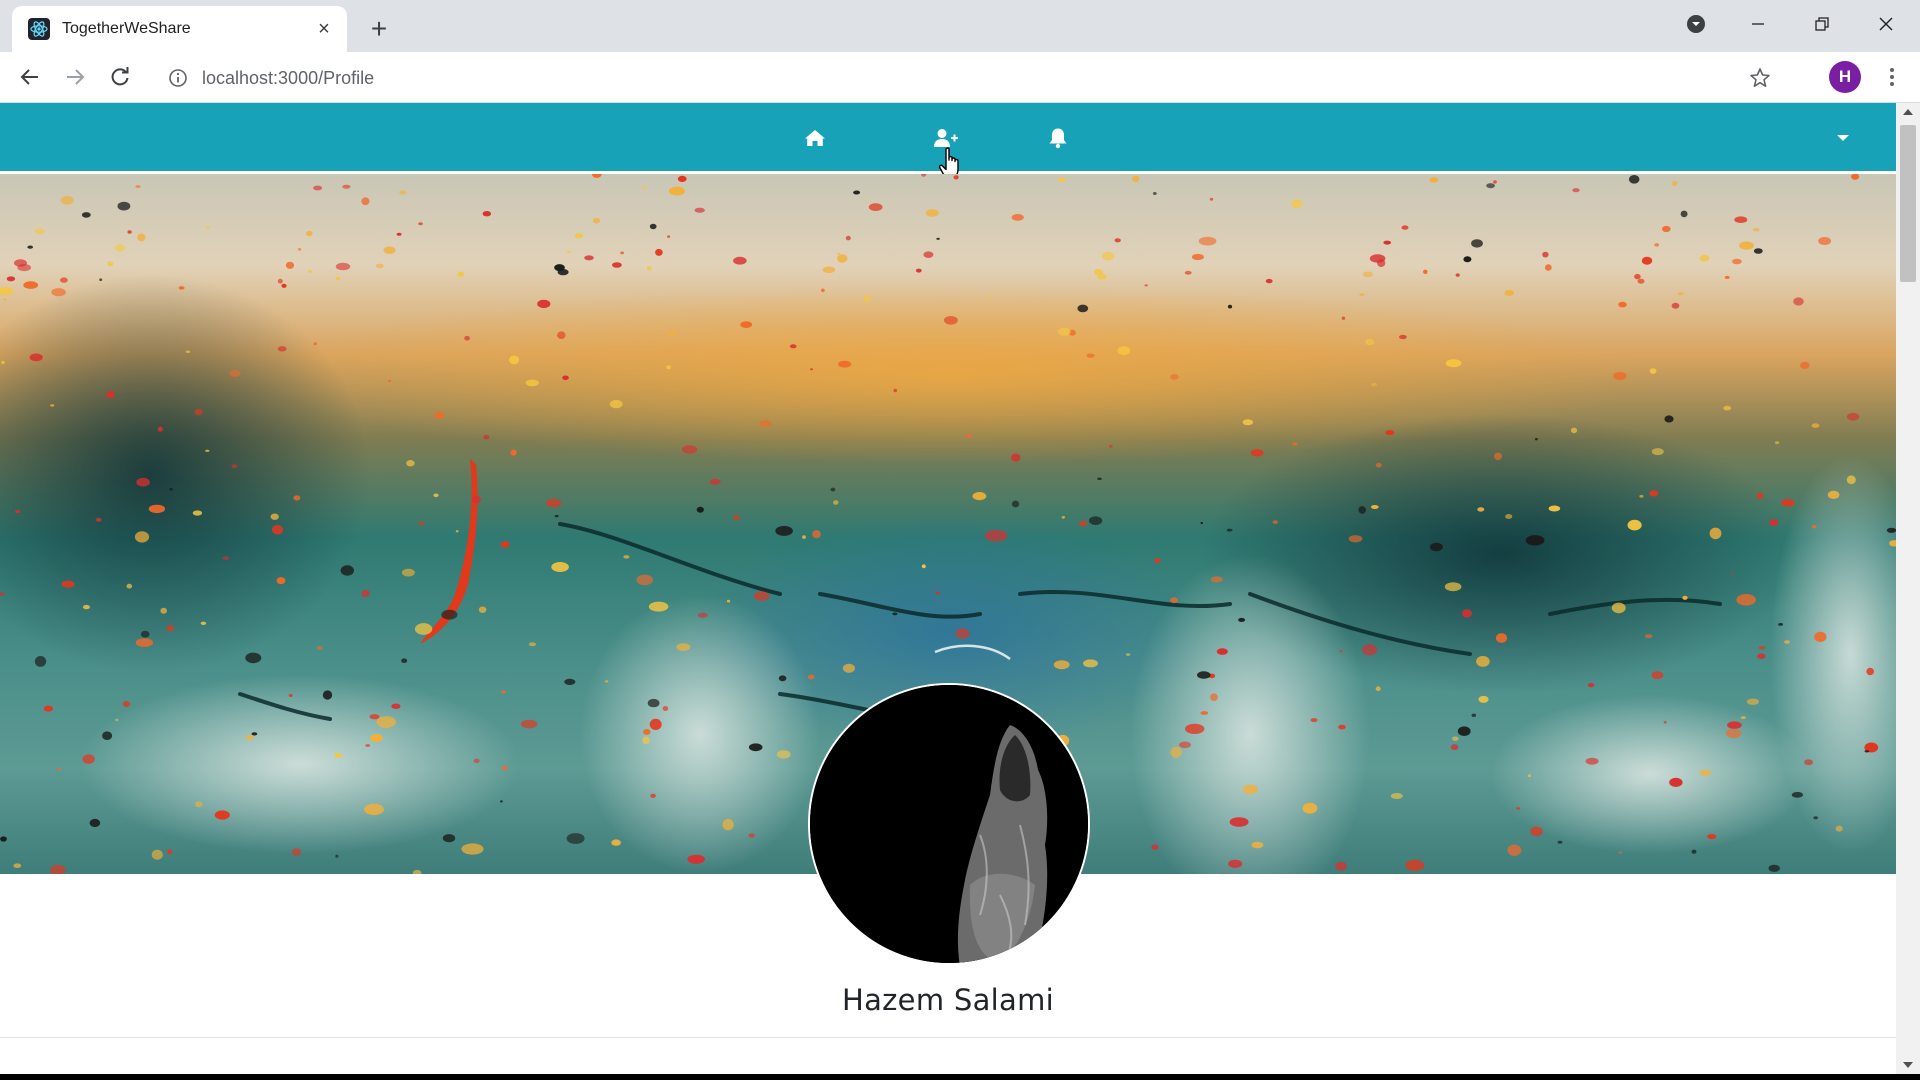 Image resolution: width=1920 pixels, height=1080 pixels. I want to click on tab-search-icon, so click(1696, 24).